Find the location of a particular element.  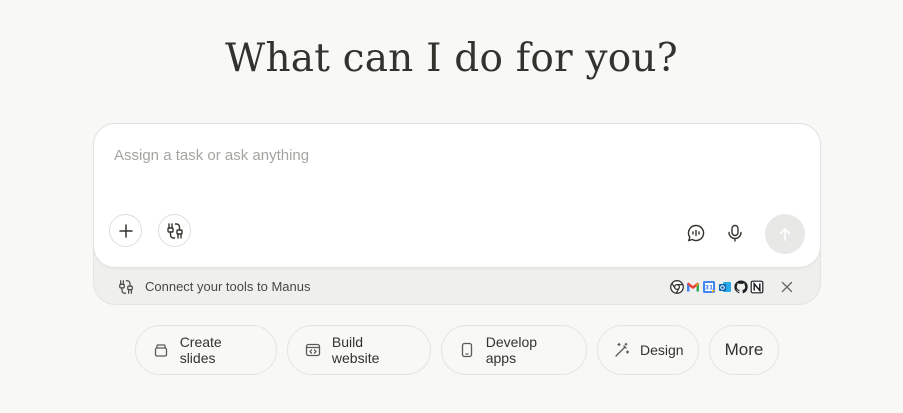

arrow-up-icon is located at coordinates (785, 234).